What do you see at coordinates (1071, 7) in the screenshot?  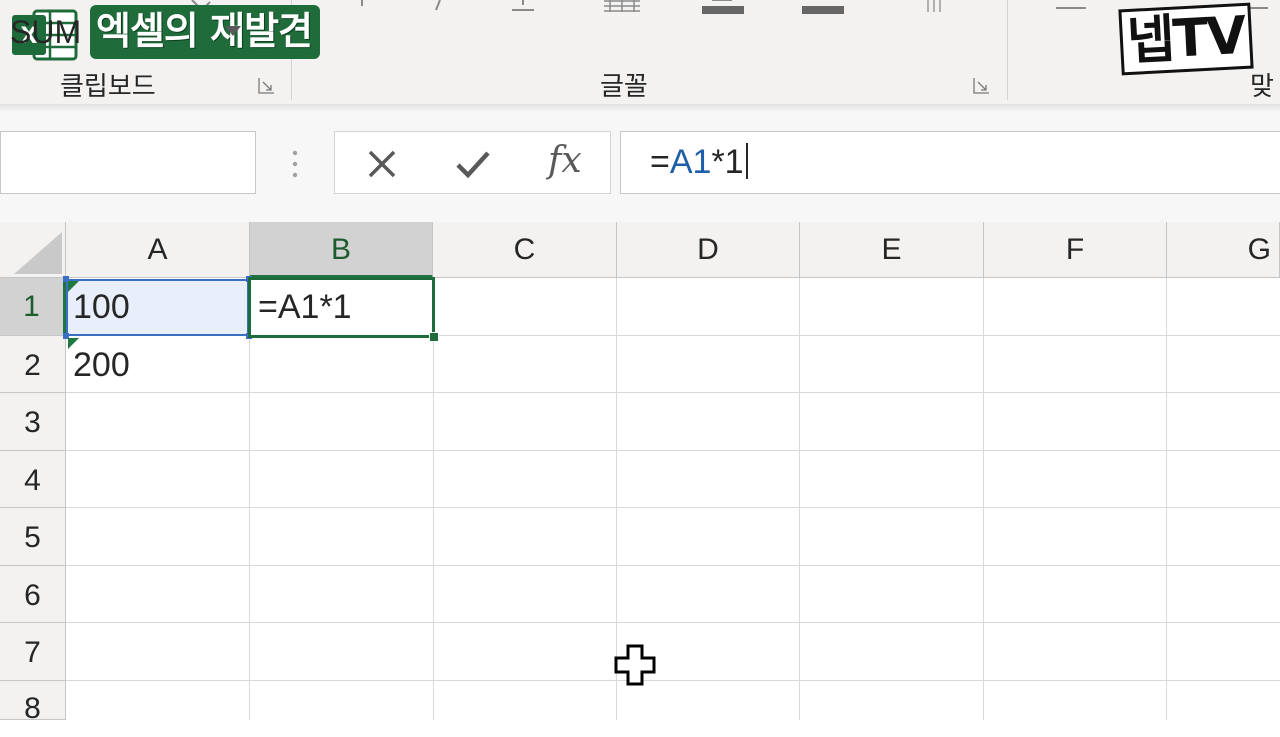 I see `align-top-icon` at bounding box center [1071, 7].